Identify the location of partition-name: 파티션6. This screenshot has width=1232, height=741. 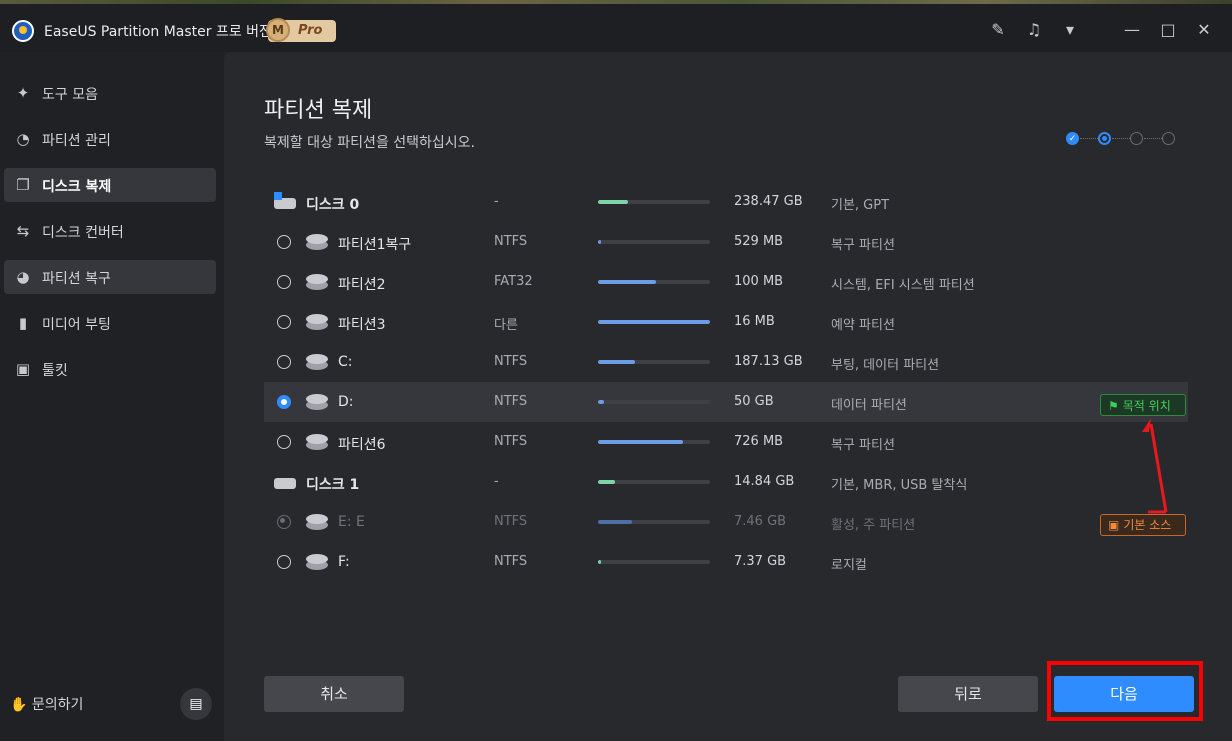
(362, 445).